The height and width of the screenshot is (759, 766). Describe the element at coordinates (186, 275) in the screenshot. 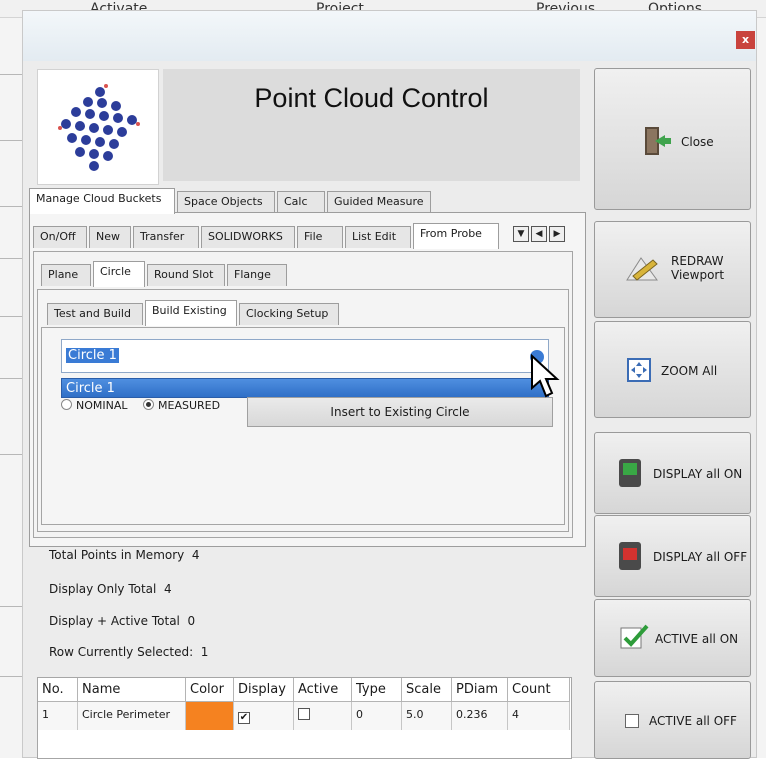

I see `tab-round-slot: Round Slot` at that location.